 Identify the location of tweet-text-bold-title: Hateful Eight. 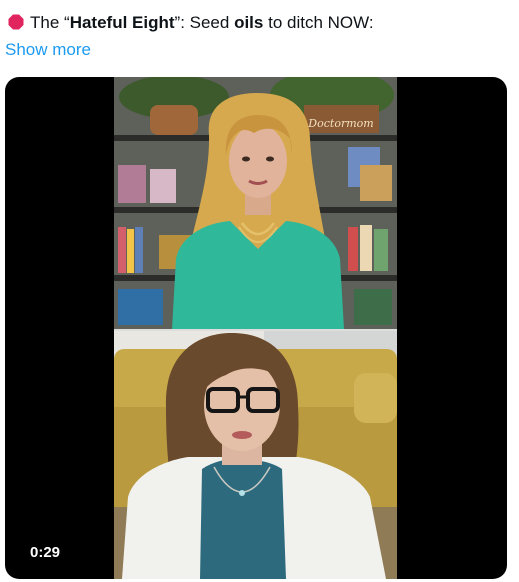
(122, 22).